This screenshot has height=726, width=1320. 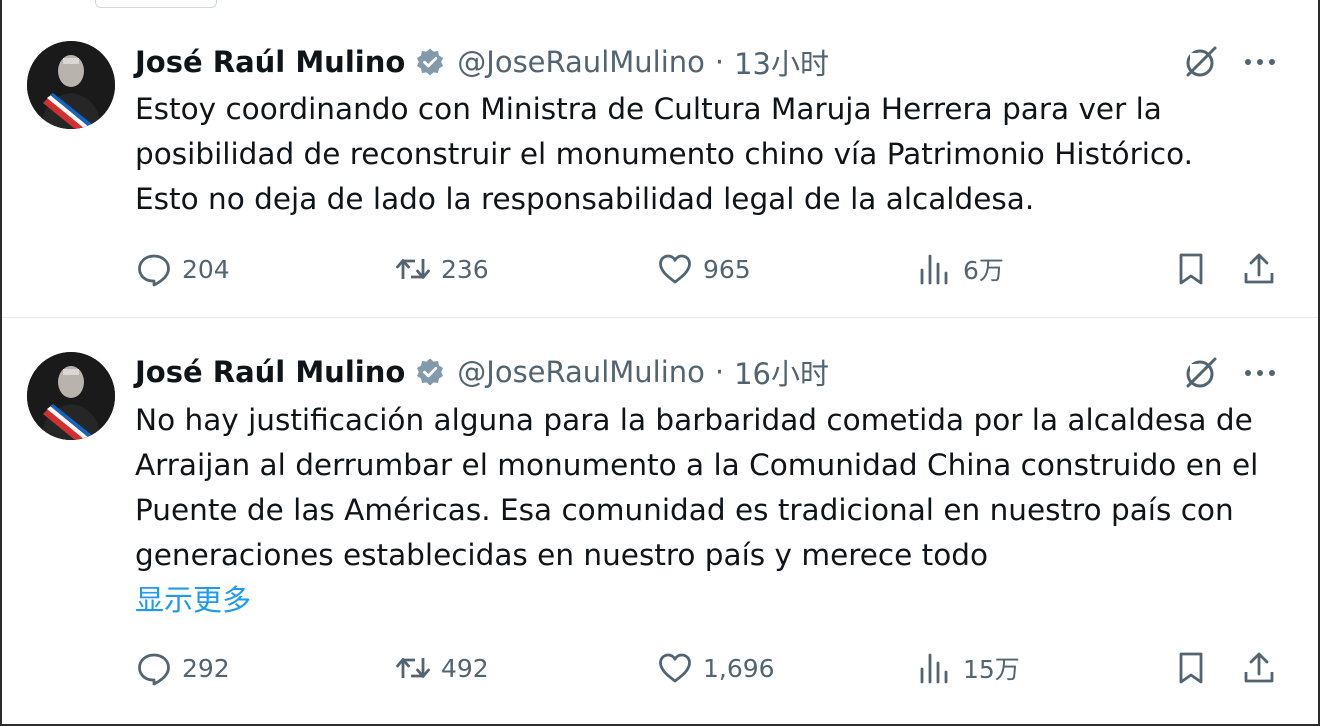 What do you see at coordinates (739, 668) in the screenshot?
I see `like-count: 1,696` at bounding box center [739, 668].